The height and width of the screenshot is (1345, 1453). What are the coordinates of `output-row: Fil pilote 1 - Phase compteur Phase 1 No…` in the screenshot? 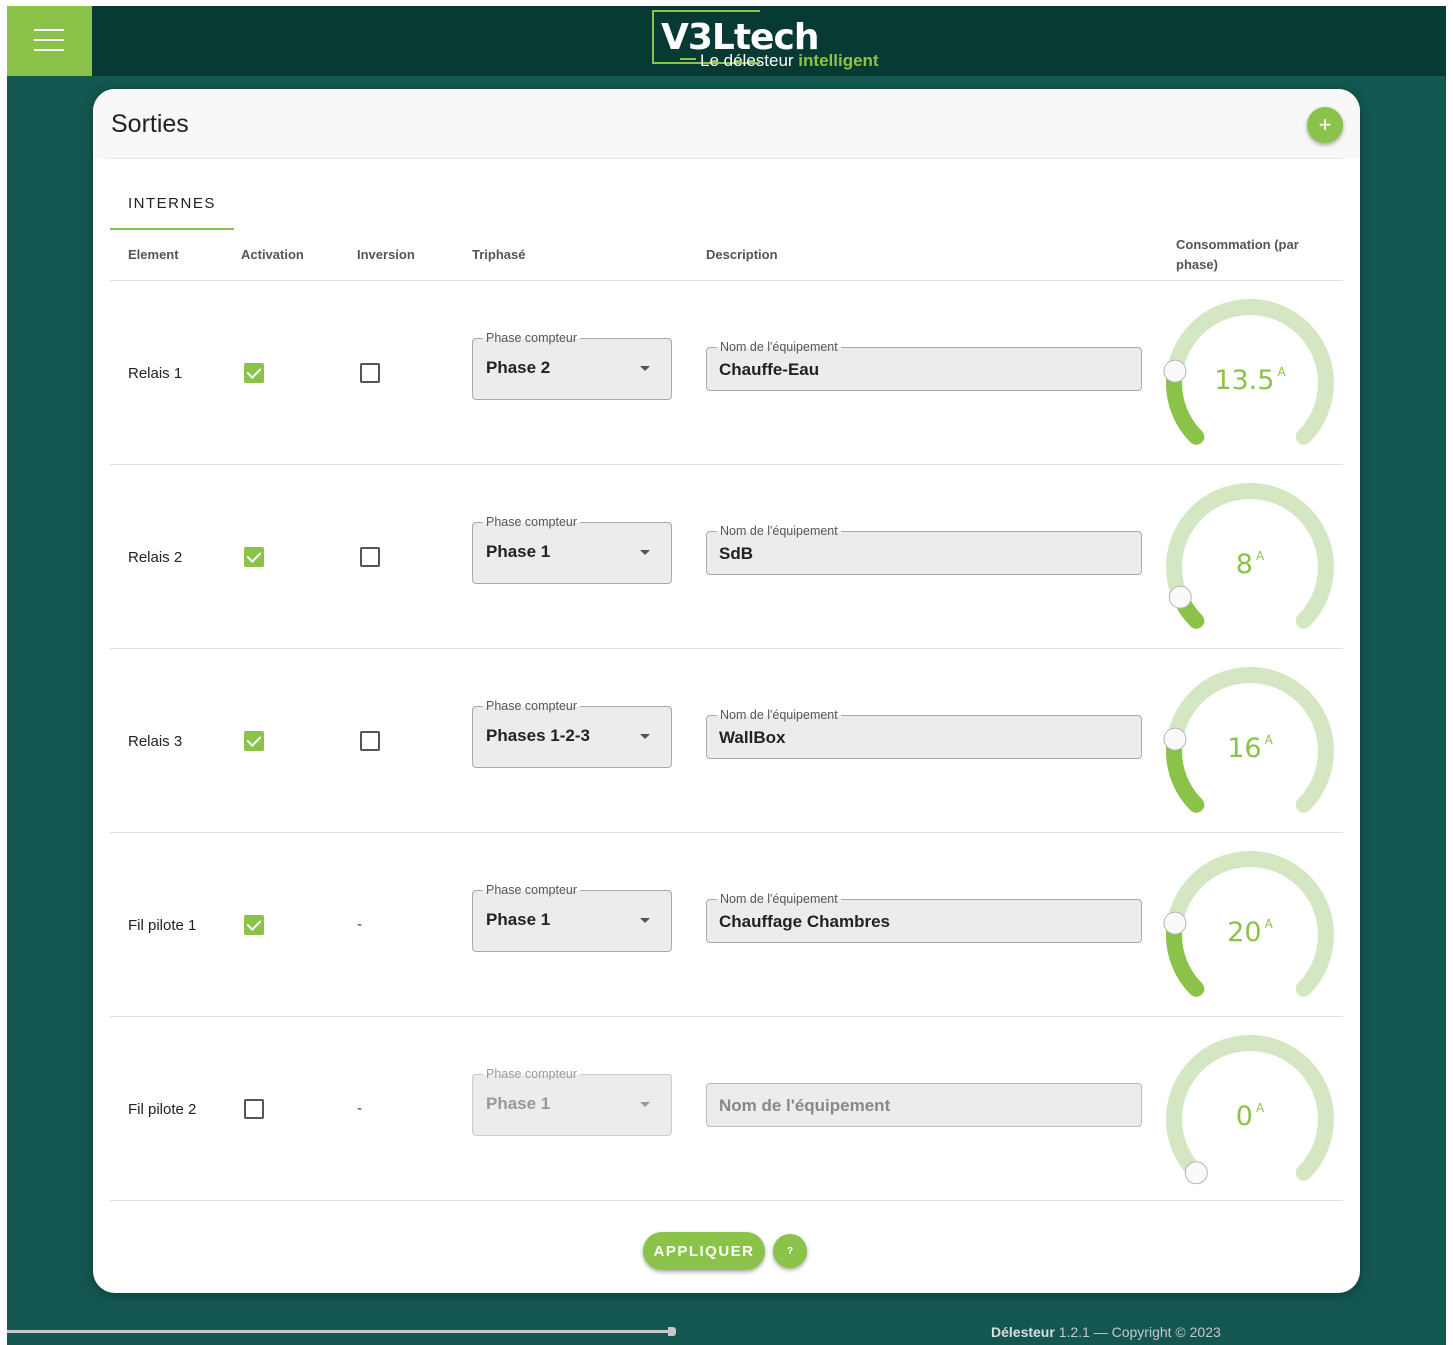 It's located at (726, 925).